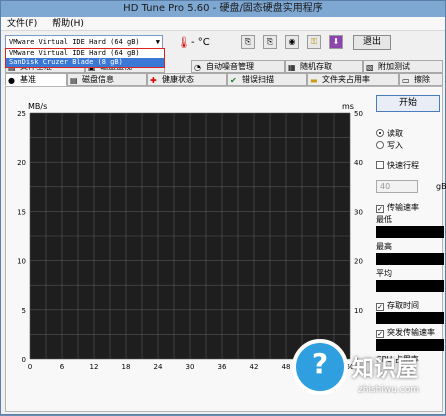 The height and width of the screenshot is (416, 446). What do you see at coordinates (107, 79) in the screenshot?
I see `tab-disk-info: ▤ 磁盘信息` at bounding box center [107, 79].